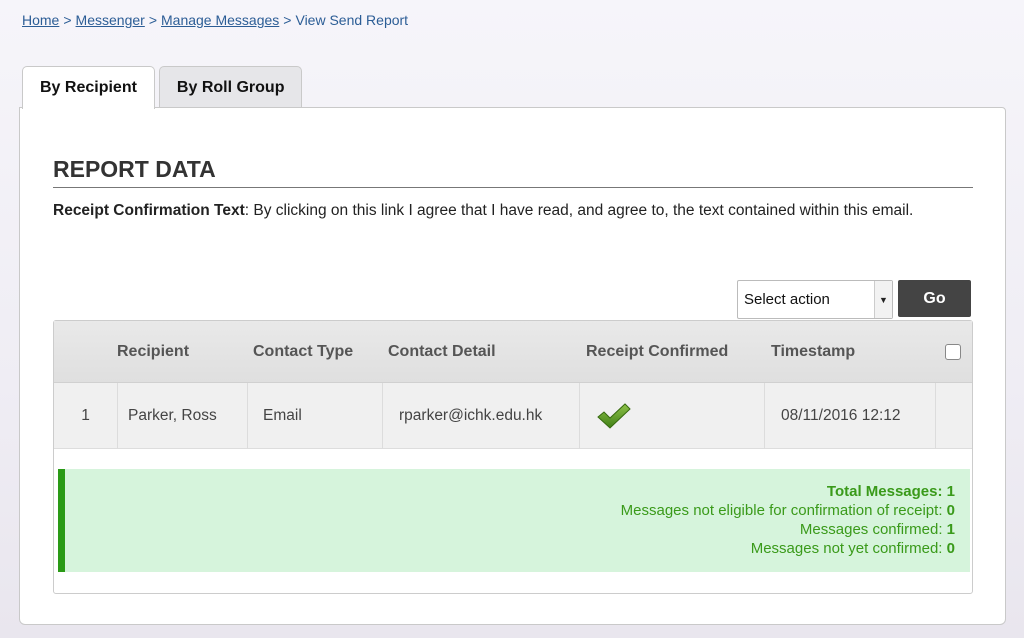 The image size is (1024, 638). I want to click on contact-type-cell: Email, so click(315, 416).